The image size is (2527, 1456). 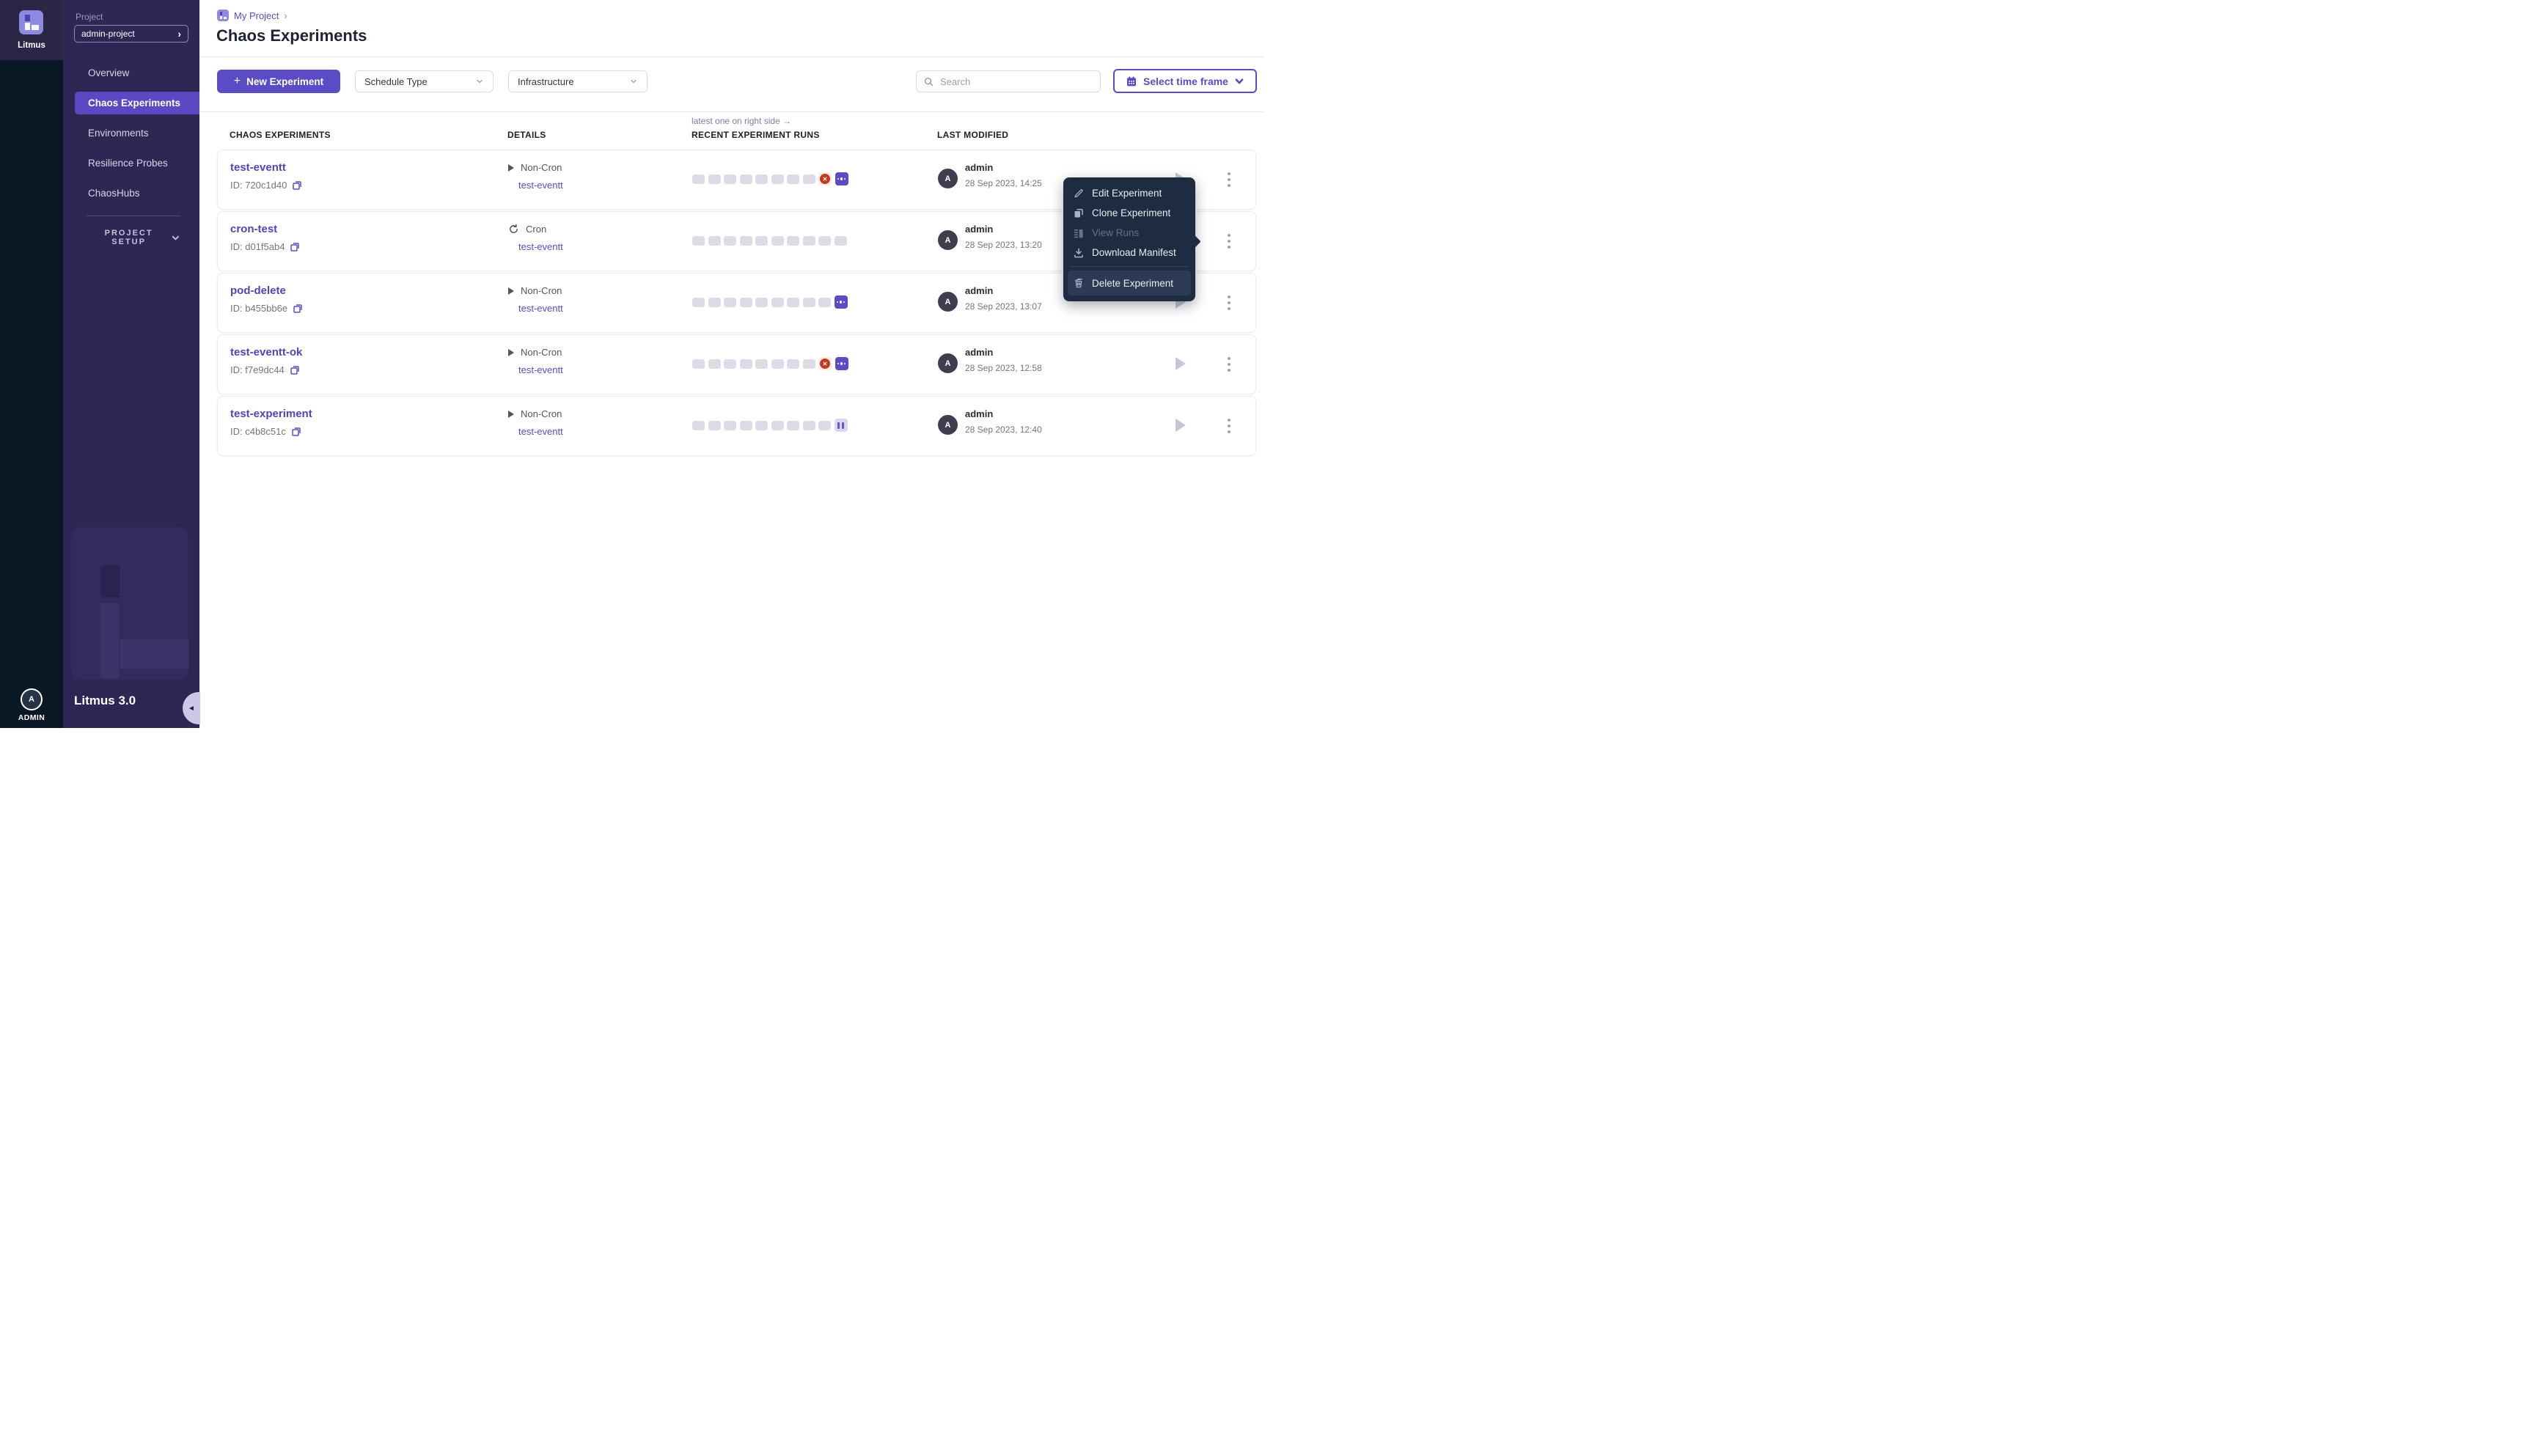 What do you see at coordinates (1079, 283) in the screenshot?
I see `trash-icon` at bounding box center [1079, 283].